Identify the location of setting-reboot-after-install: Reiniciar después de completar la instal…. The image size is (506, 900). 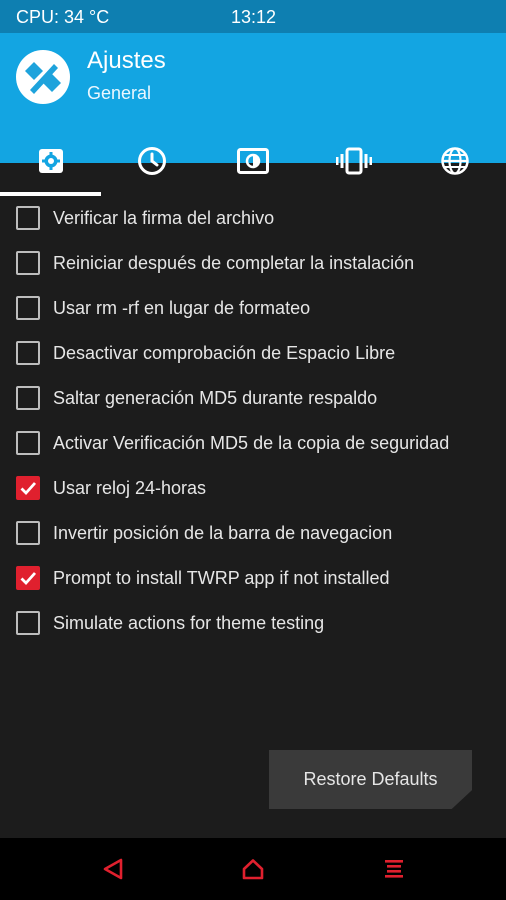
(256, 263).